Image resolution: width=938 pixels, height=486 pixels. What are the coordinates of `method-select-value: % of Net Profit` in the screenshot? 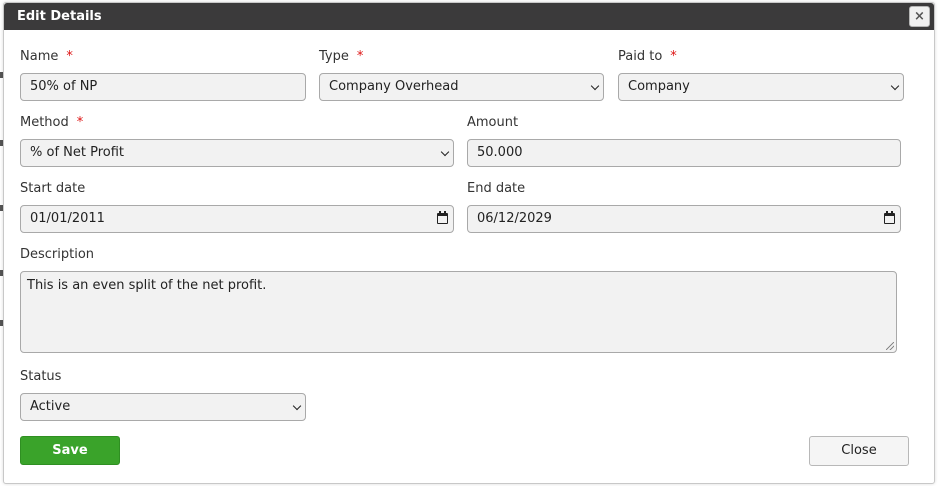 It's located at (77, 152).